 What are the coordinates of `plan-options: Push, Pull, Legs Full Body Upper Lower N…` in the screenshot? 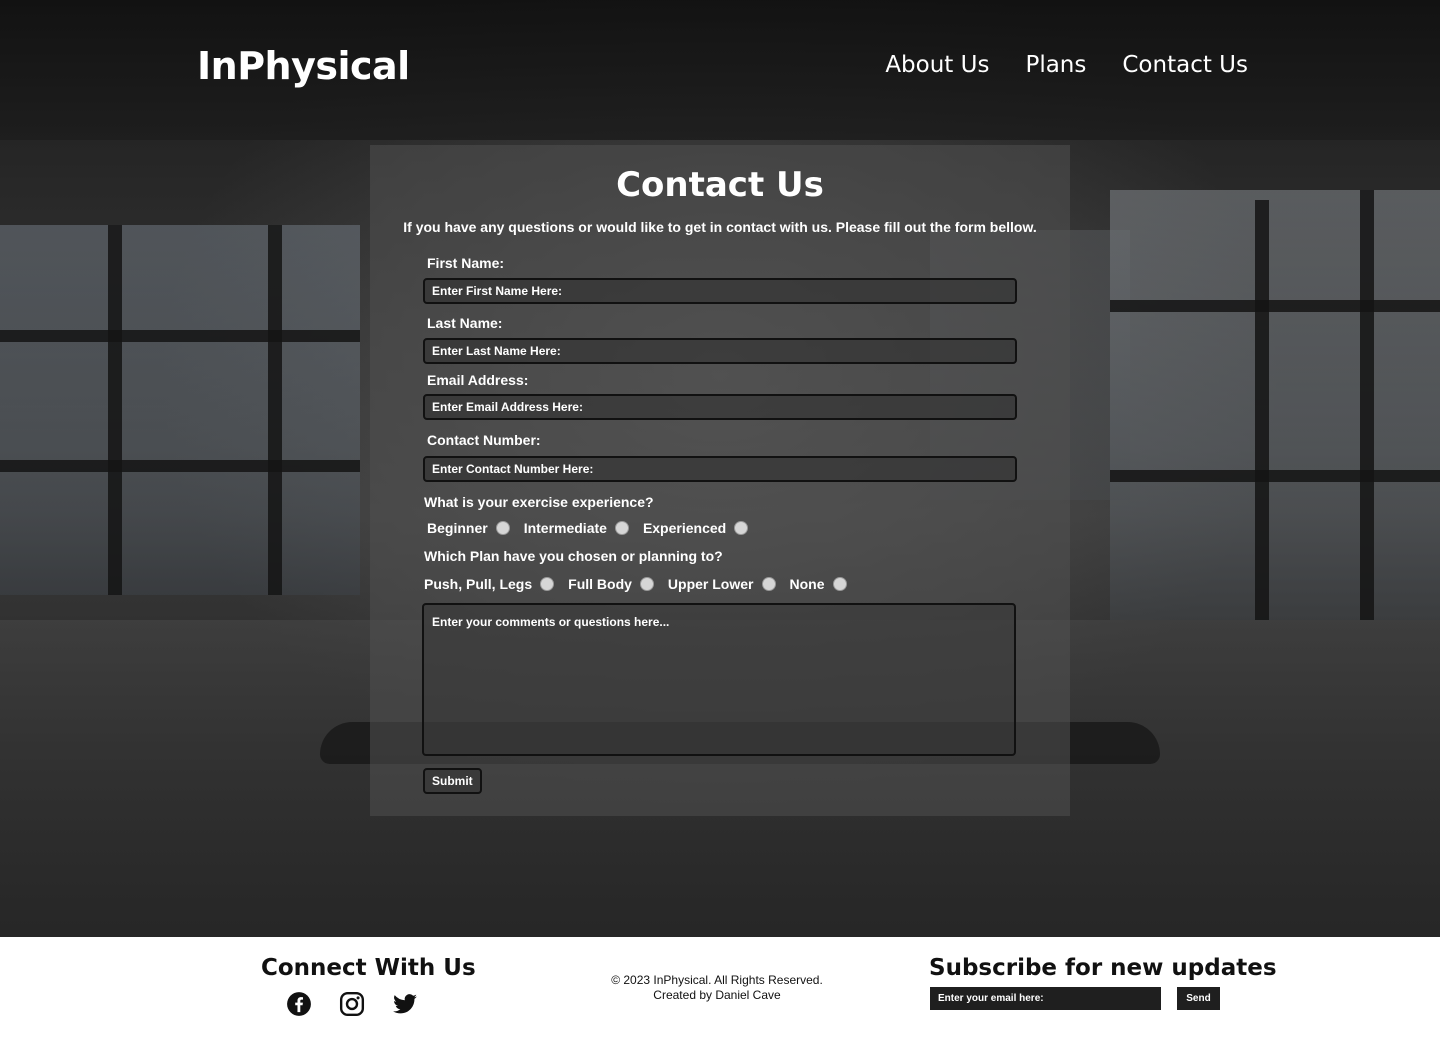 It's located at (642, 584).